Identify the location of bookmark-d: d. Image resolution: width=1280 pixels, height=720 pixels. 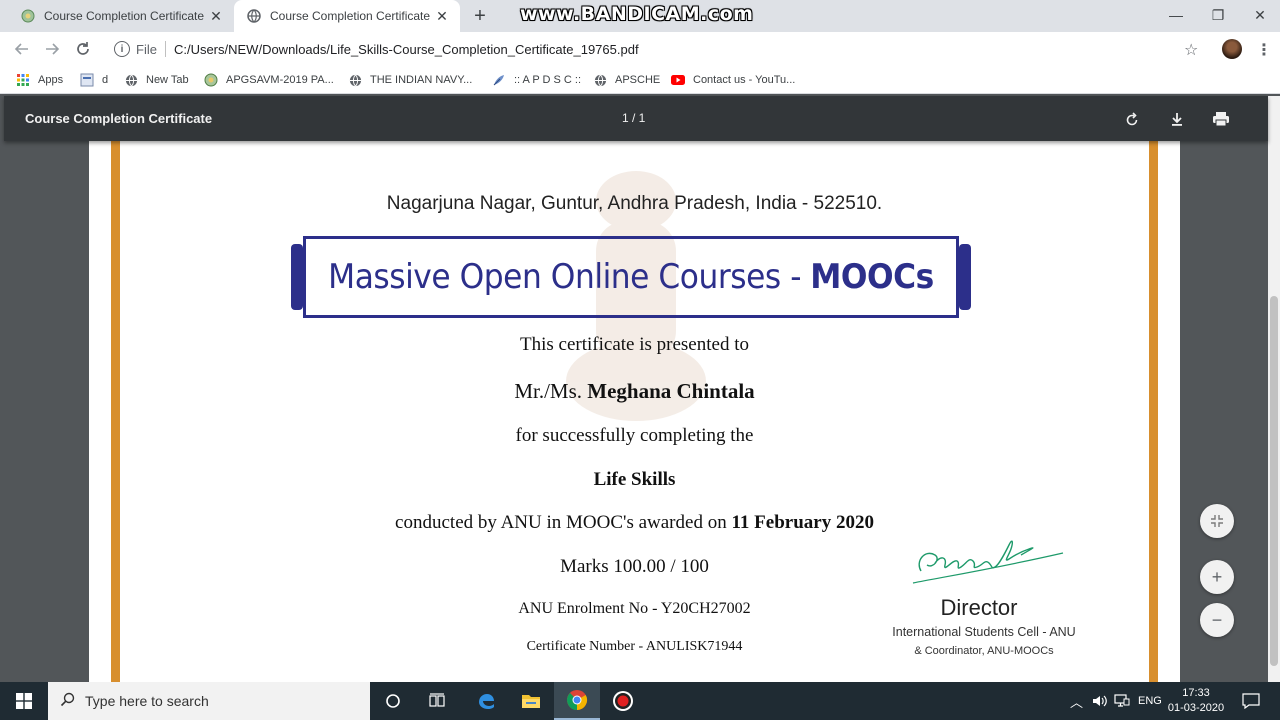
(94, 80).